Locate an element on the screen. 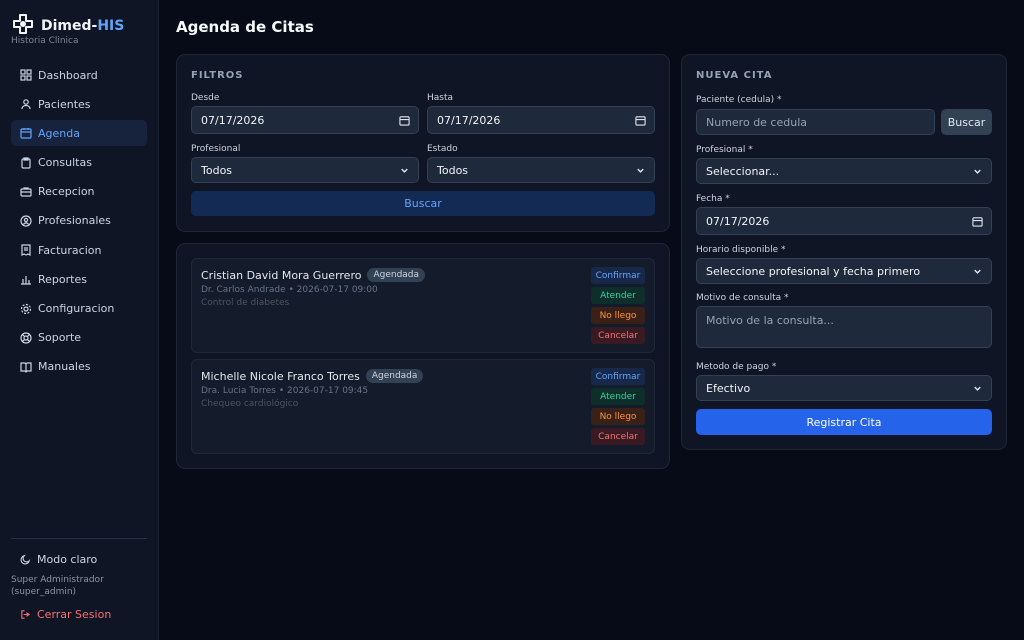  appointment-patient: Cristian David Mora Guerrero Agendada is located at coordinates (313, 275).